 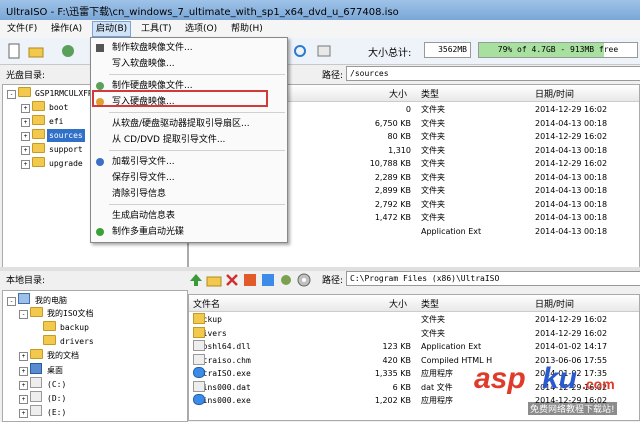 What do you see at coordinates (53, 149) in the screenshot?
I see `tree-item-support: + support` at bounding box center [53, 149].